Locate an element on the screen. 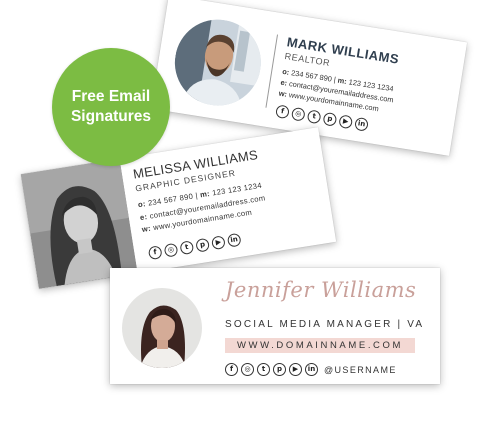 Image resolution: width=480 pixels, height=423 pixels. contact-title: SOCIAL MEDIA MANAGER | VA is located at coordinates (325, 324).